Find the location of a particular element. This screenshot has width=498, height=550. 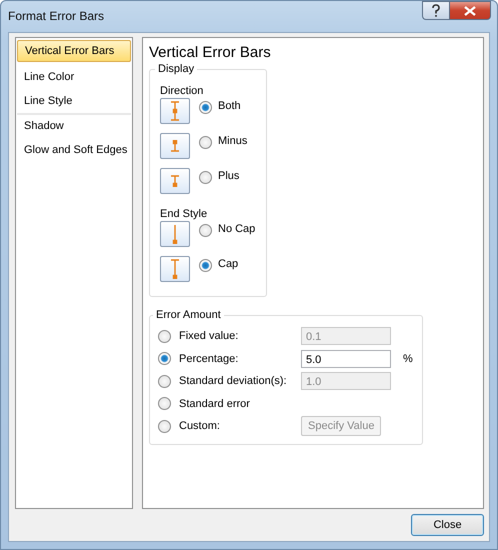

sidebar-item: Line Style is located at coordinates (74, 101).